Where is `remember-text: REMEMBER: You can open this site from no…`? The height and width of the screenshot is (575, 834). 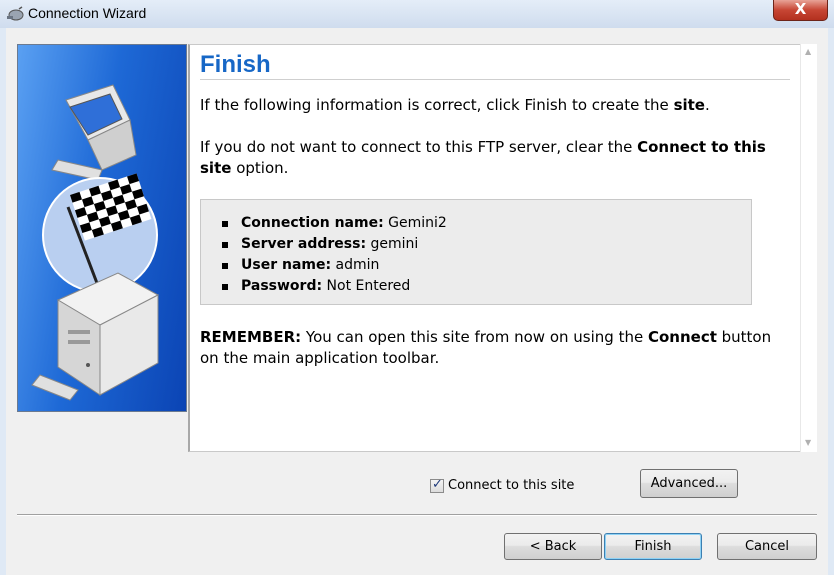 remember-text: REMEMBER: You can open this site from no… is located at coordinates (492, 348).